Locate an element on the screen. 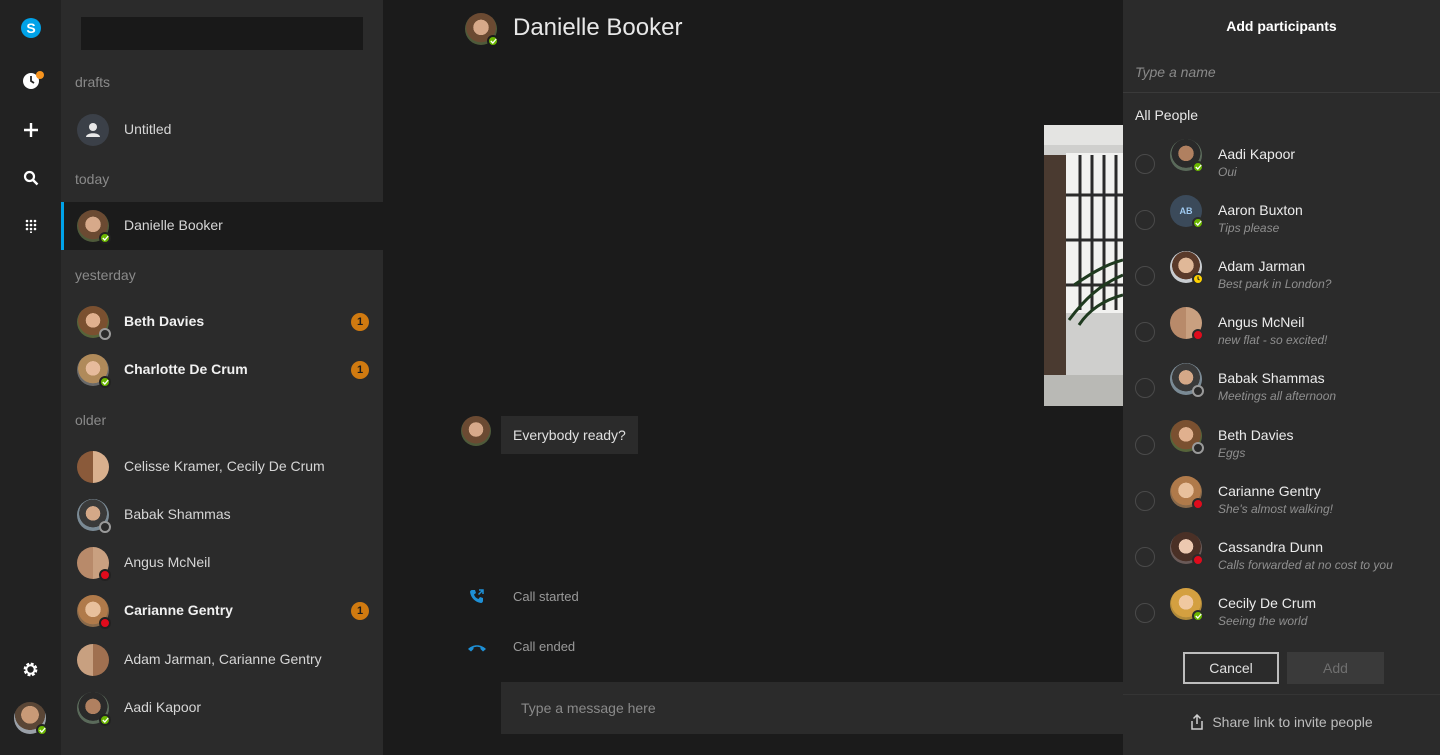  search-icon is located at coordinates (30, 178).